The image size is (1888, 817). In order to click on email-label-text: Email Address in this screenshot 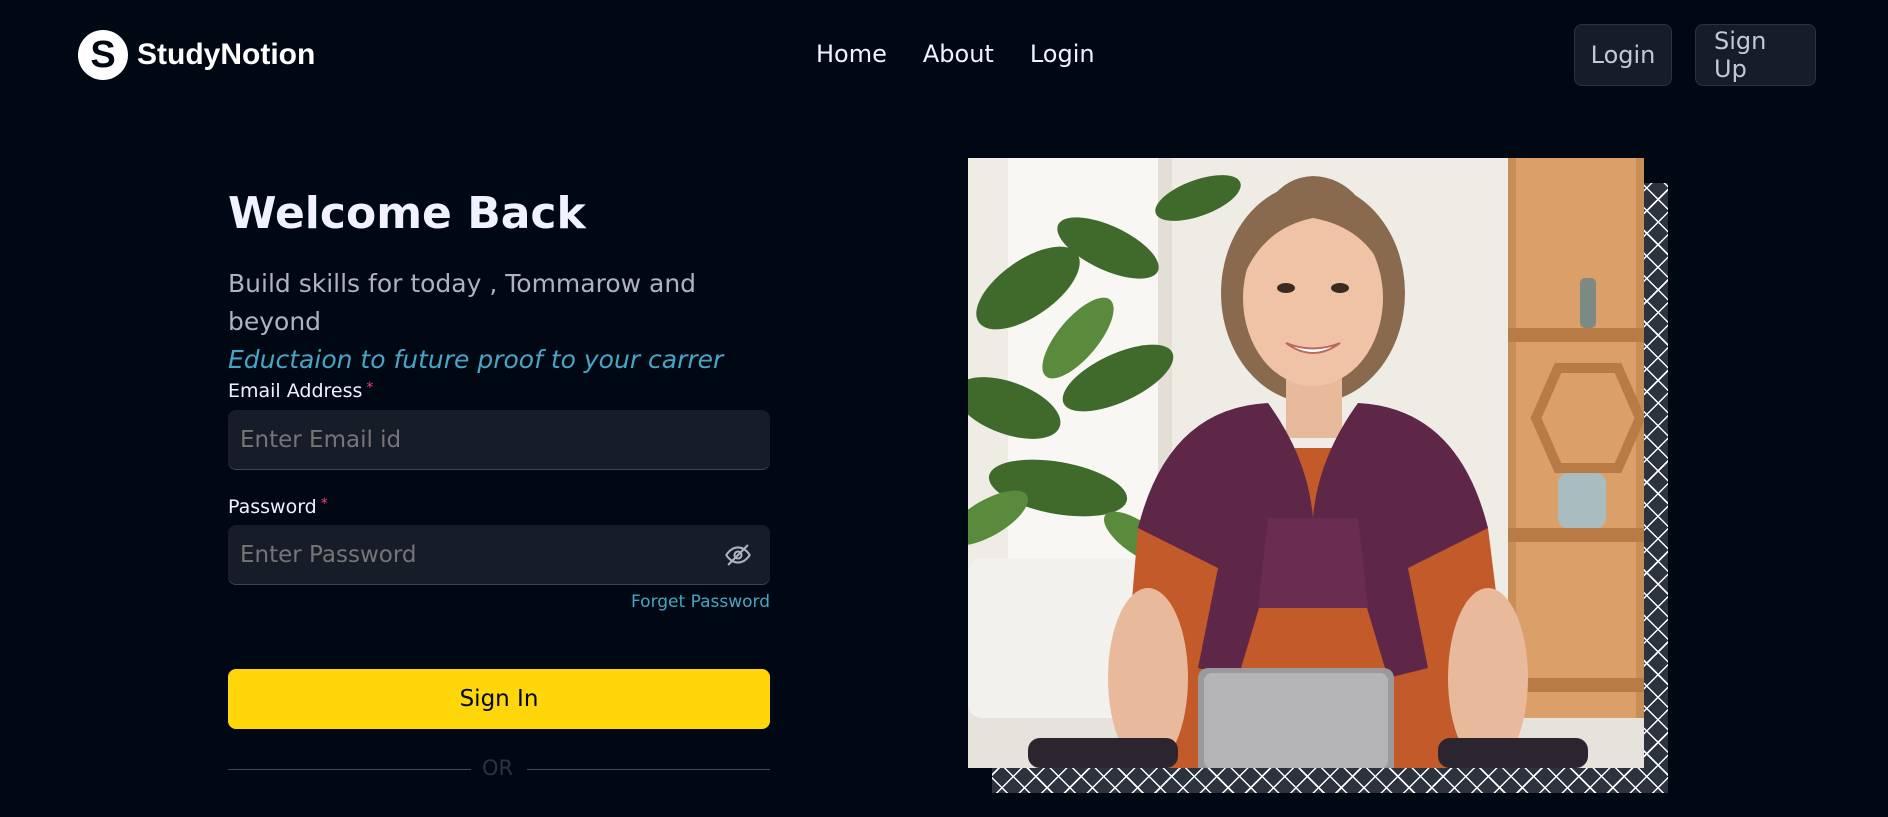, I will do `click(295, 391)`.